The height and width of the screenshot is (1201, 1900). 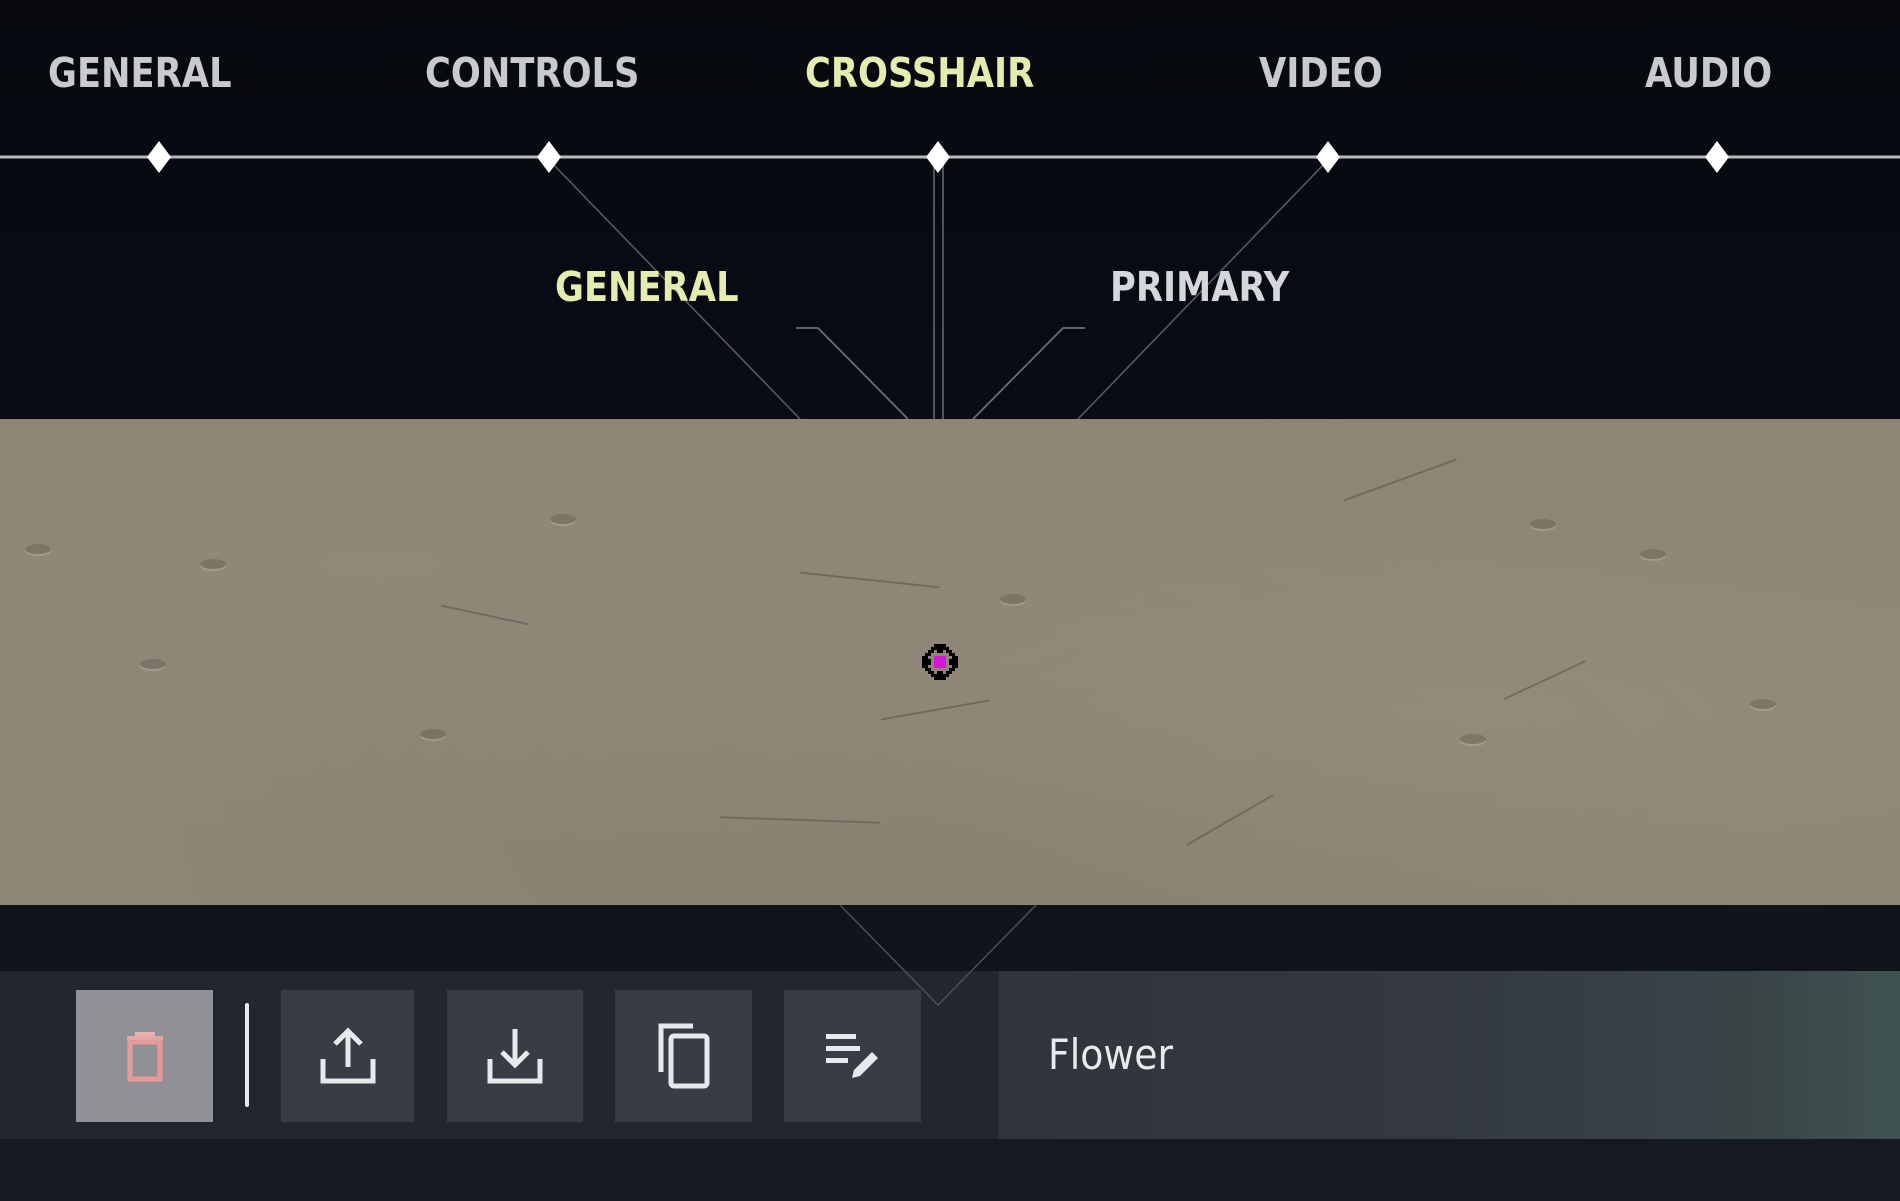 What do you see at coordinates (940, 662) in the screenshot?
I see `crosshair-preview-icon` at bounding box center [940, 662].